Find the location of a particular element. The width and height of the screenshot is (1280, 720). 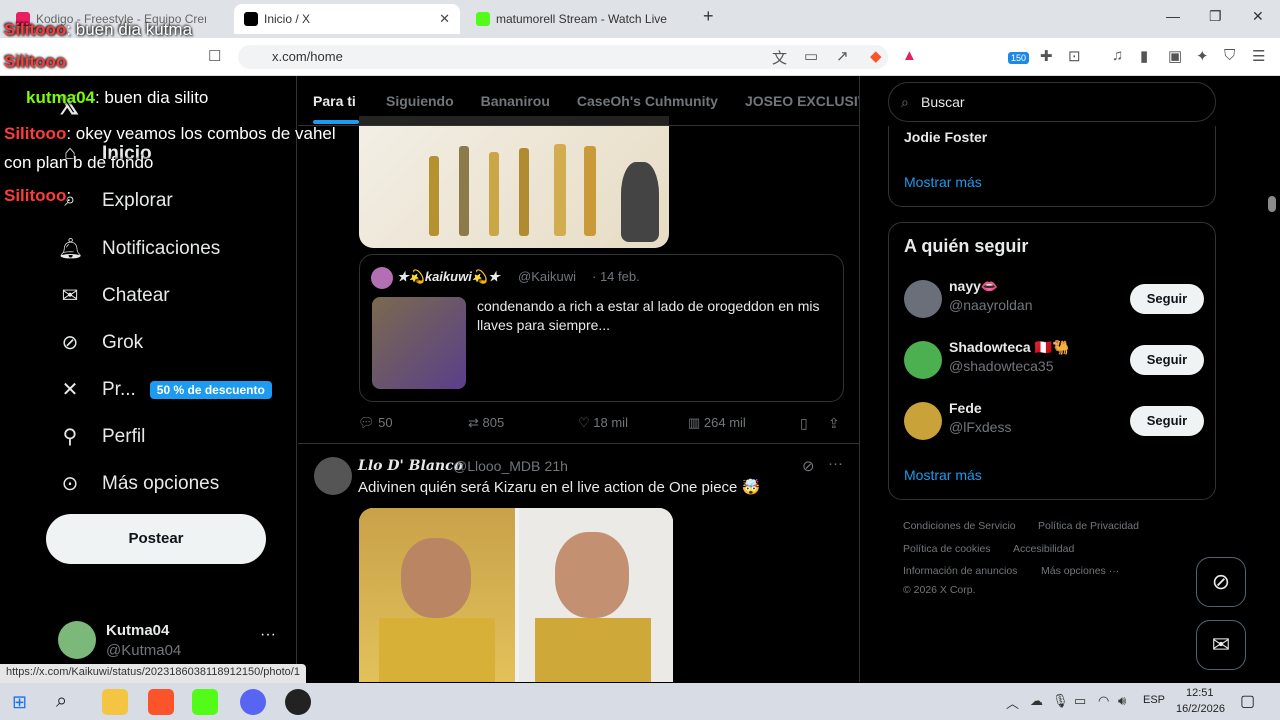

leo-ai-icon: ✦ is located at coordinates (1202, 56).